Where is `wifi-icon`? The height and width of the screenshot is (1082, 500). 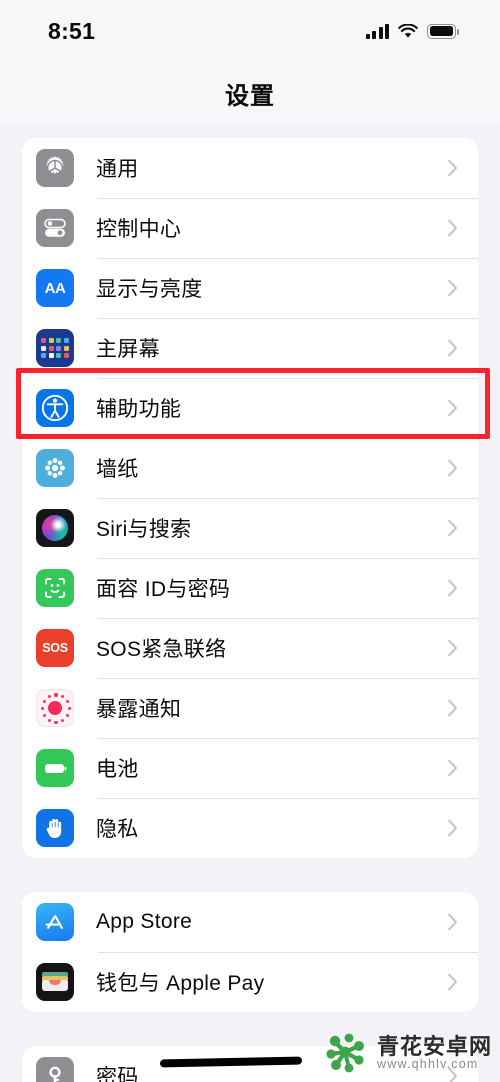 wifi-icon is located at coordinates (408, 31).